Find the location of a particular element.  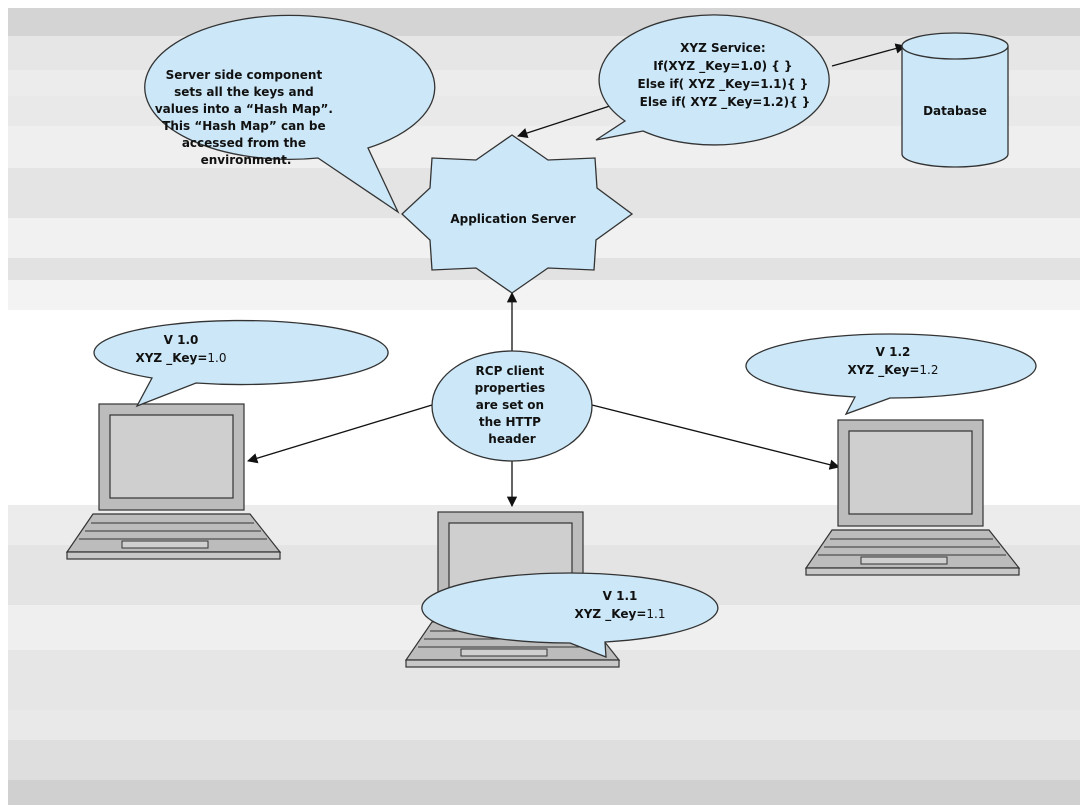

client-1-1-key-label: XYZ _Key= is located at coordinates (610, 614).